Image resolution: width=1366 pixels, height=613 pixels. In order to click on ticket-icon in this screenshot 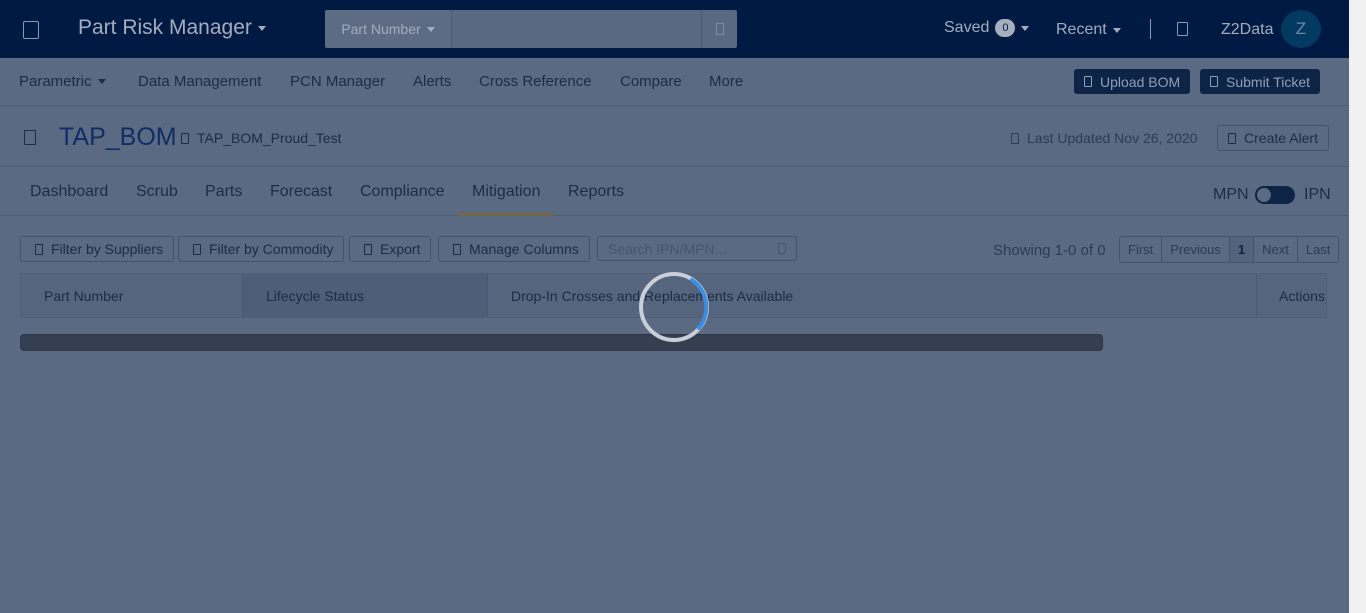, I will do `click(1214, 81)`.